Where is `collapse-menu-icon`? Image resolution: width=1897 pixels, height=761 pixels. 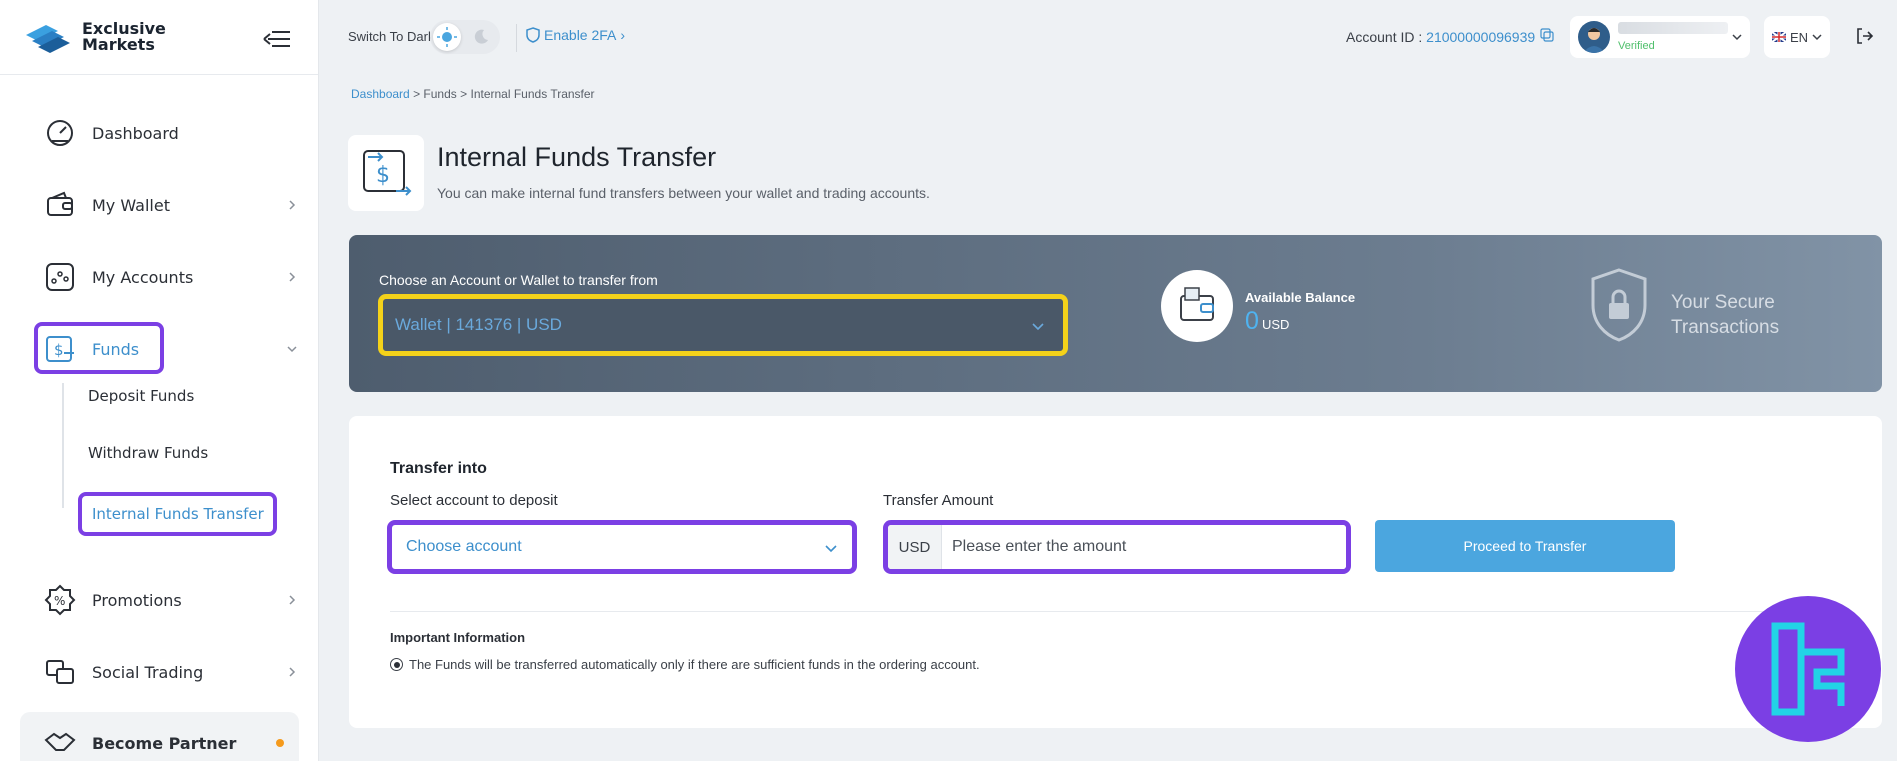
collapse-menu-icon is located at coordinates (277, 39).